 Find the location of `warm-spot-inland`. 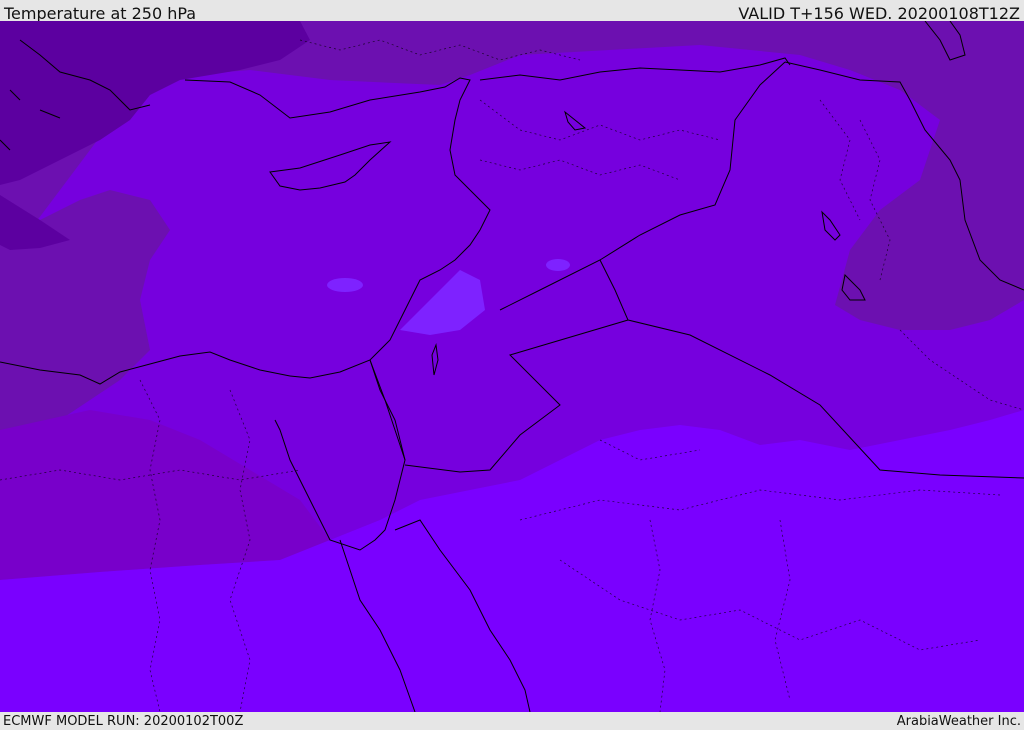

warm-spot-inland is located at coordinates (558, 265).